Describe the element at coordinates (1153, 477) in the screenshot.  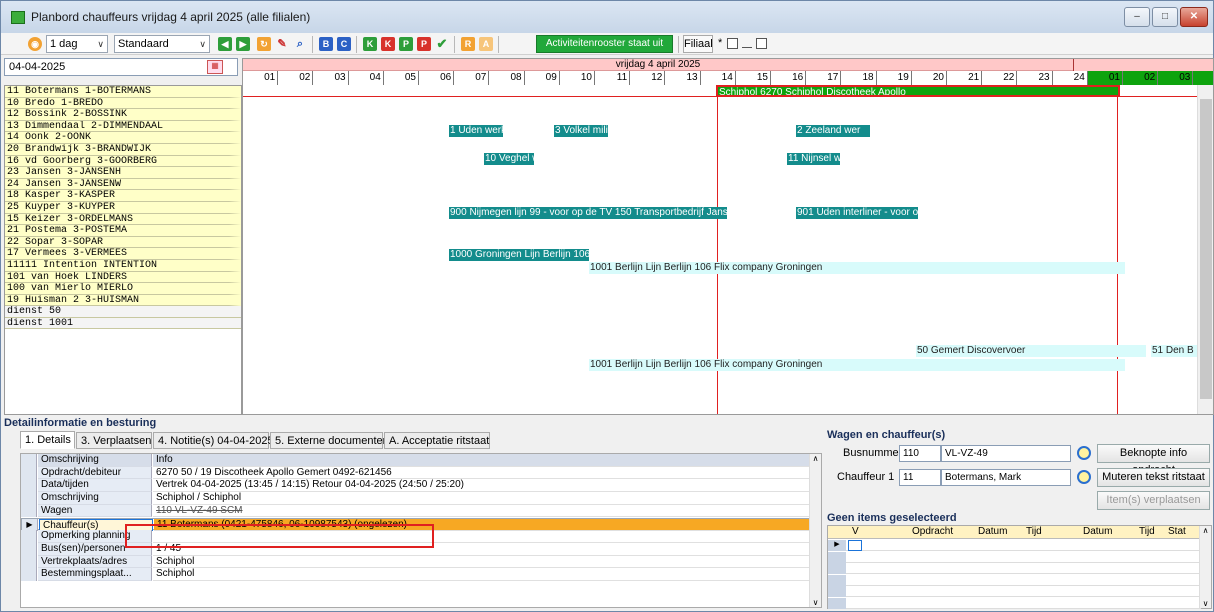
I see `muteren-tekst-button: Muteren tekst ritstaat` at that location.